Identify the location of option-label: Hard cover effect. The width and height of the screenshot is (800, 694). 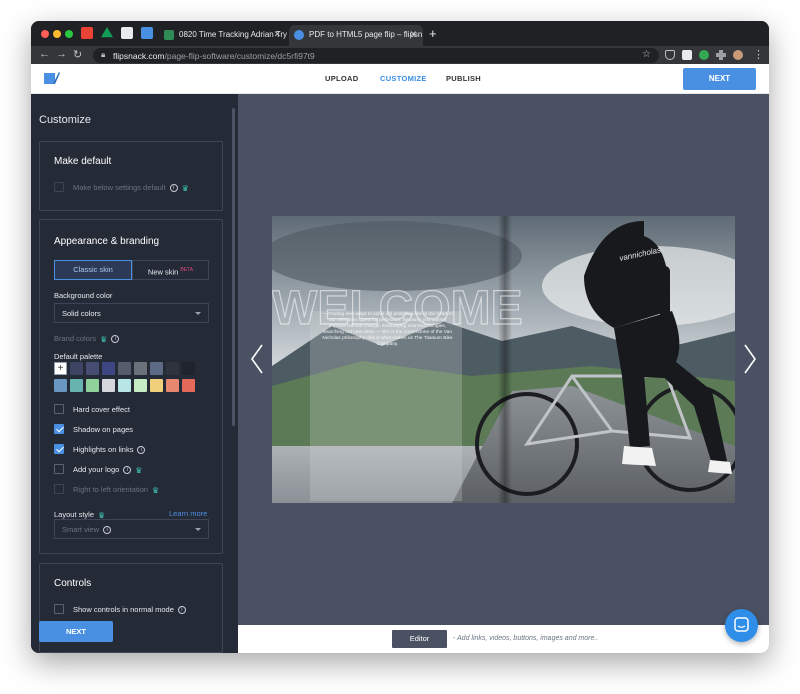
(101, 409).